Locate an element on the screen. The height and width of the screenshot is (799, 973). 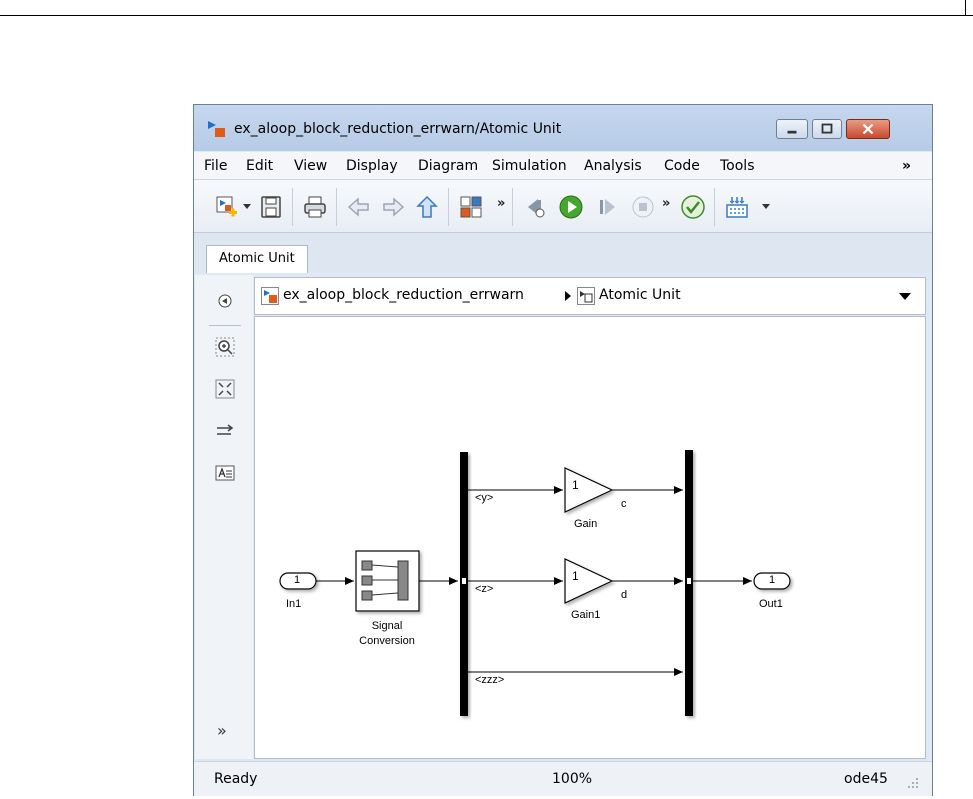
simulink-model-icon is located at coordinates (217, 129).